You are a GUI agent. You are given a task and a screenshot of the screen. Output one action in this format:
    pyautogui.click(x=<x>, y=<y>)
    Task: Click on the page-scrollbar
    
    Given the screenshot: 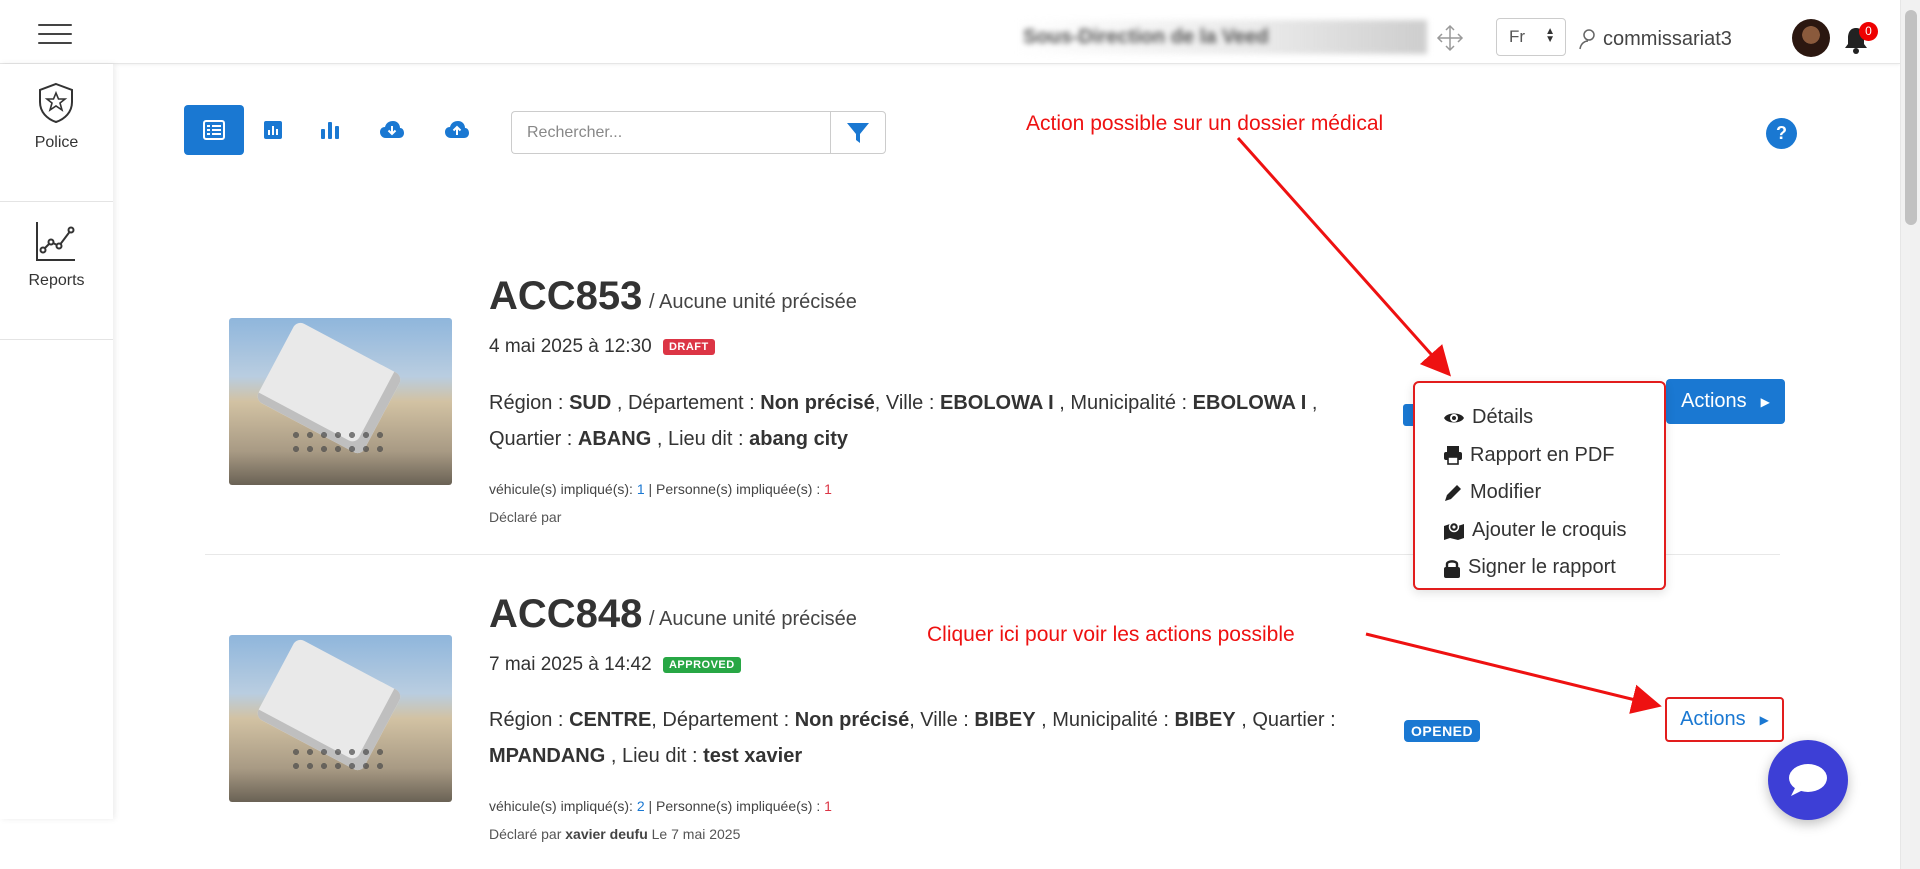 What is the action you would take?
    pyautogui.click(x=1910, y=434)
    